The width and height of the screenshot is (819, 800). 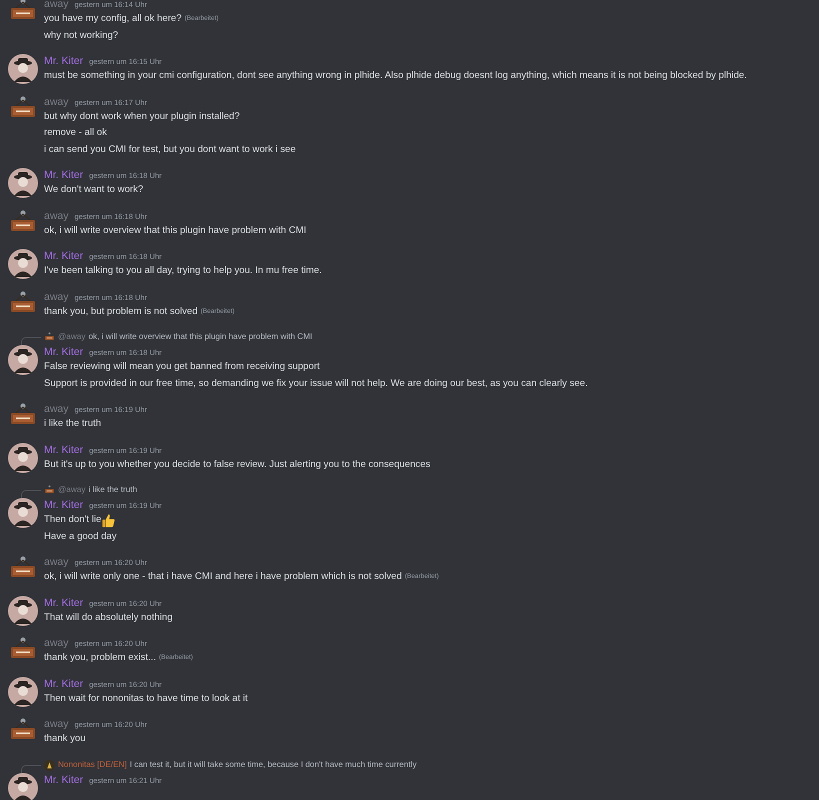 I want to click on message-text: you have my config, all ok here?, so click(x=113, y=19).